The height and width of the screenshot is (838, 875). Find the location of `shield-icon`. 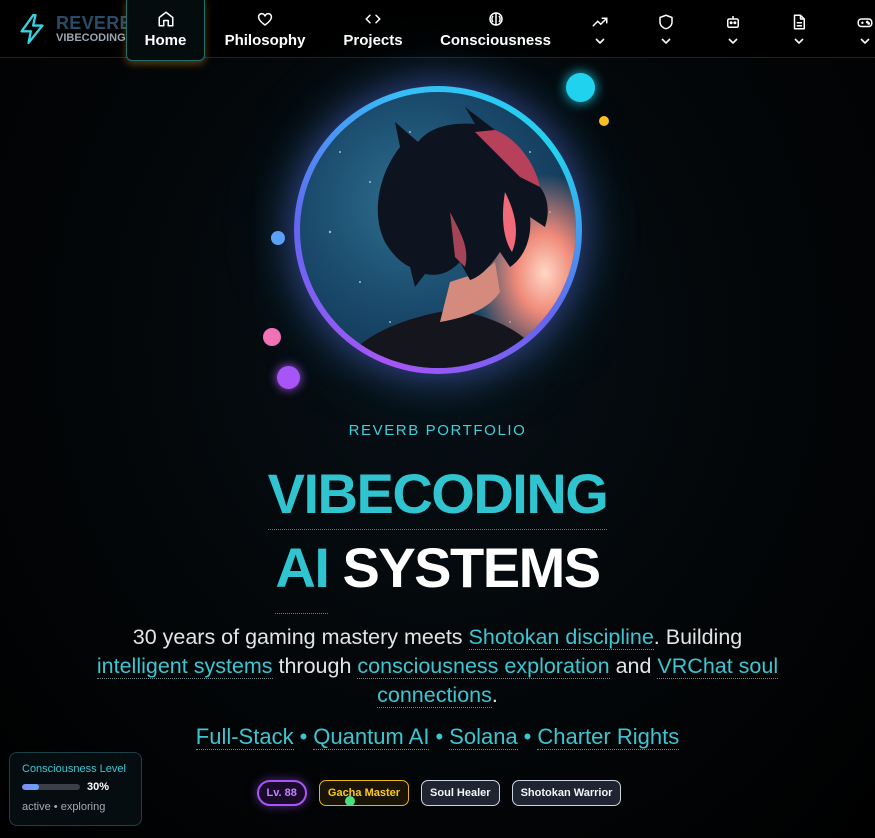

shield-icon is located at coordinates (666, 22).